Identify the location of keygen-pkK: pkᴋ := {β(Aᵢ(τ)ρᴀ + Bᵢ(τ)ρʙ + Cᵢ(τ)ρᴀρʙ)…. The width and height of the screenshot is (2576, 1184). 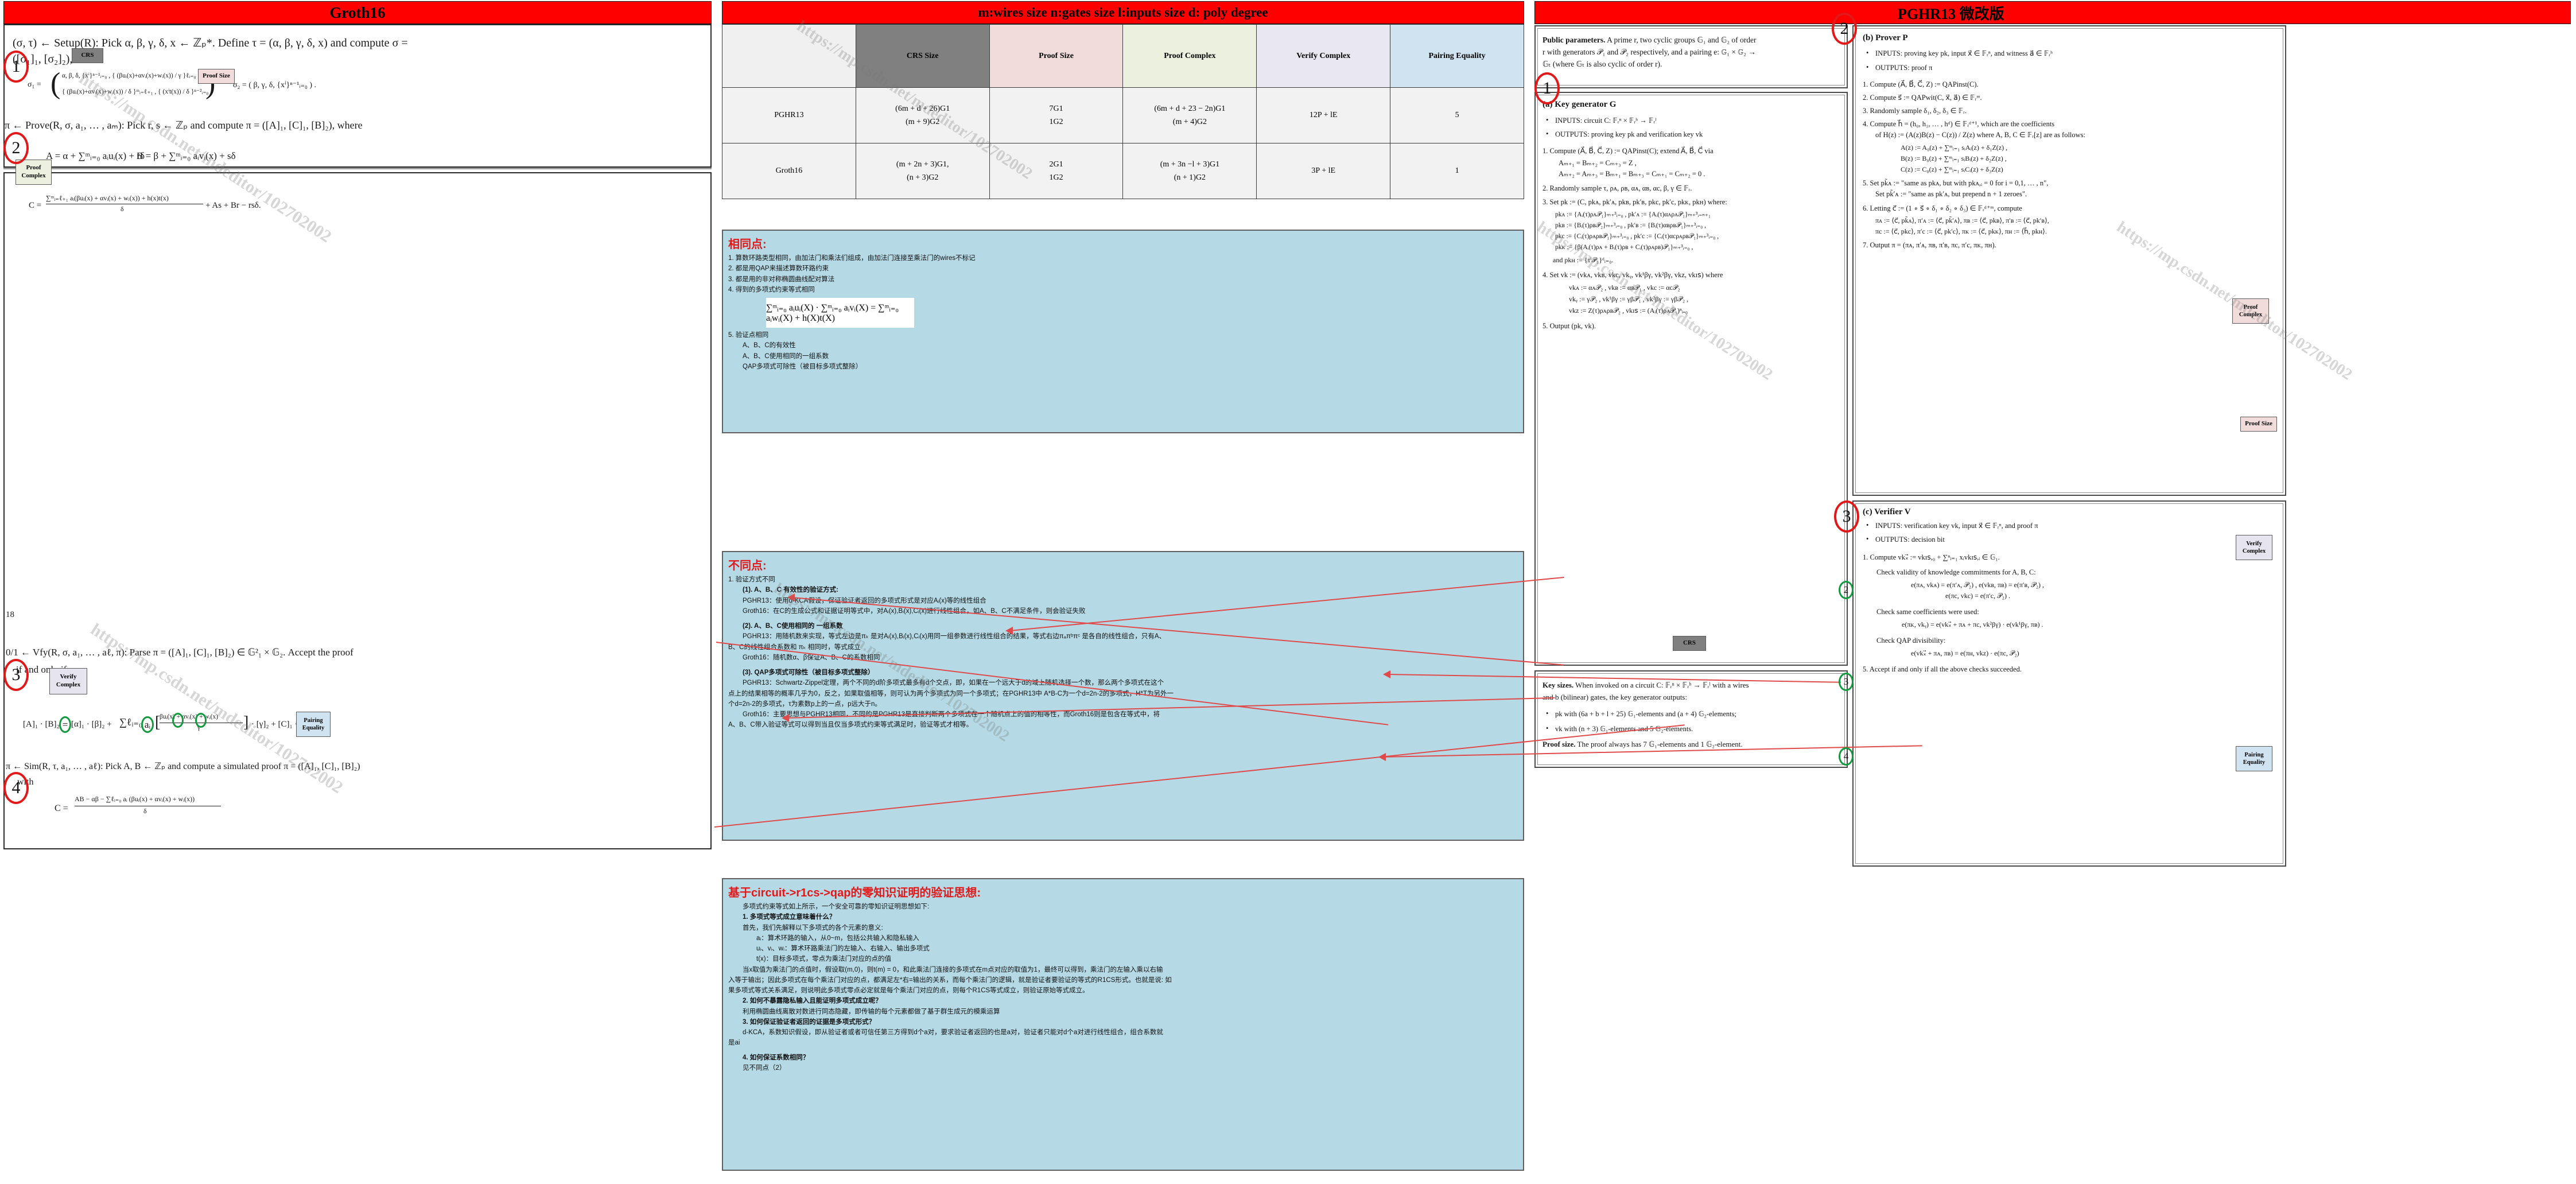
(1624, 247).